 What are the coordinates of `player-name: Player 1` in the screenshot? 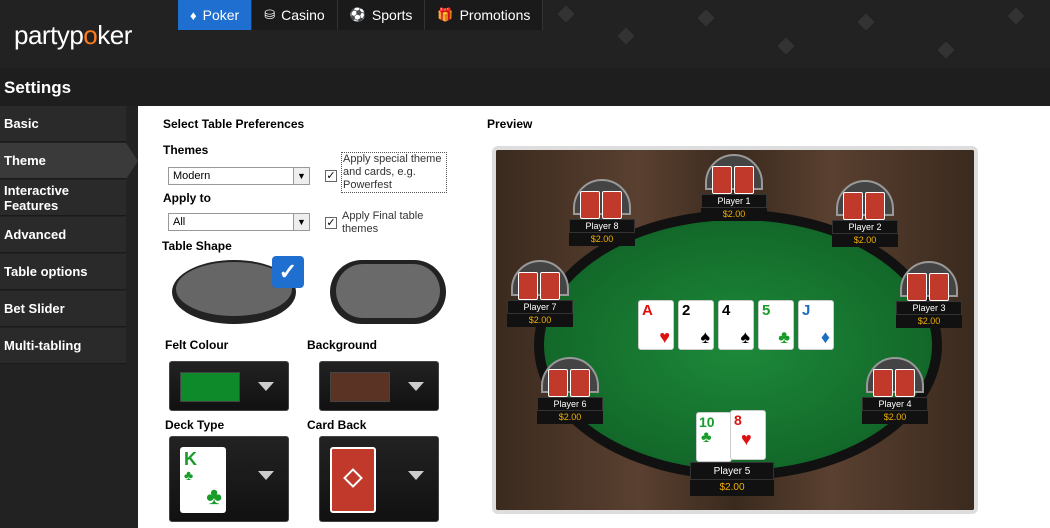 It's located at (734, 201).